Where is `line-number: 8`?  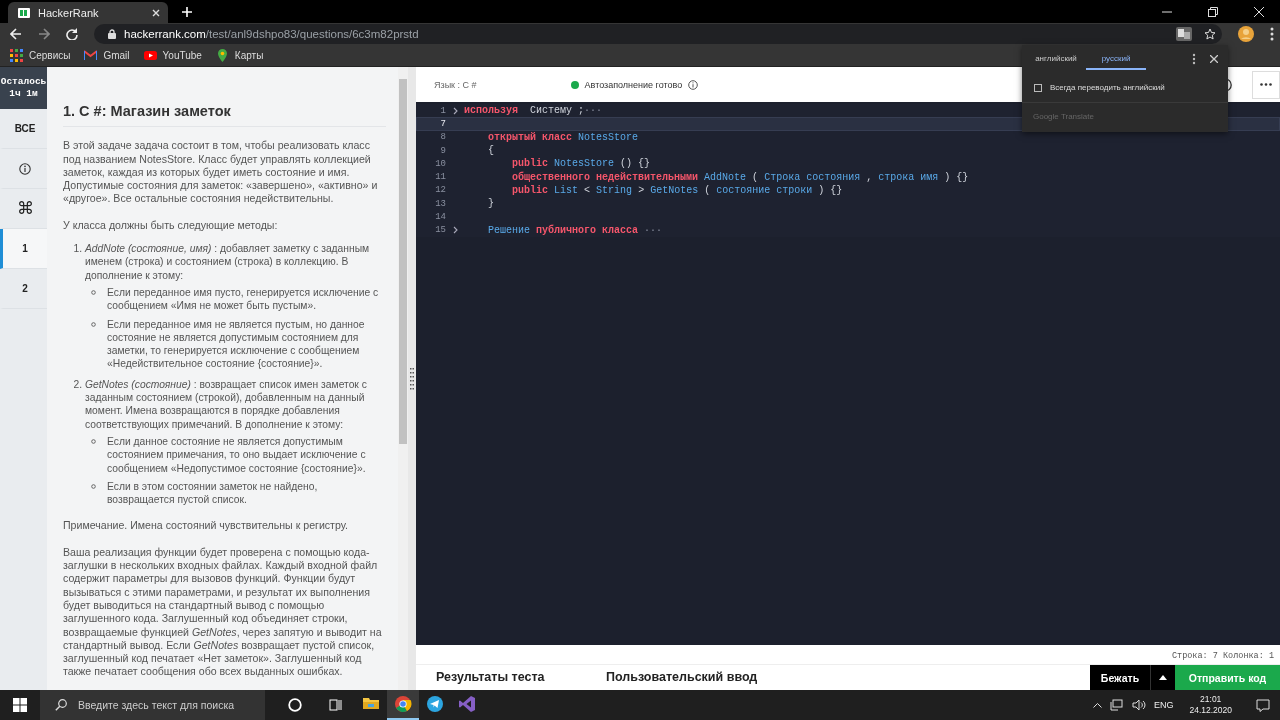 line-number: 8 is located at coordinates (442, 137).